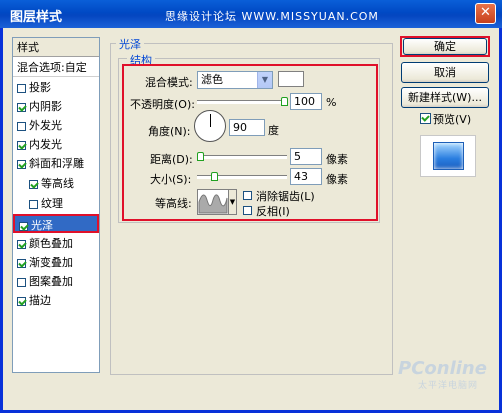 Image resolution: width=502 pixels, height=413 pixels. What do you see at coordinates (284, 101) in the screenshot?
I see `opacity-slider-thumb` at bounding box center [284, 101].